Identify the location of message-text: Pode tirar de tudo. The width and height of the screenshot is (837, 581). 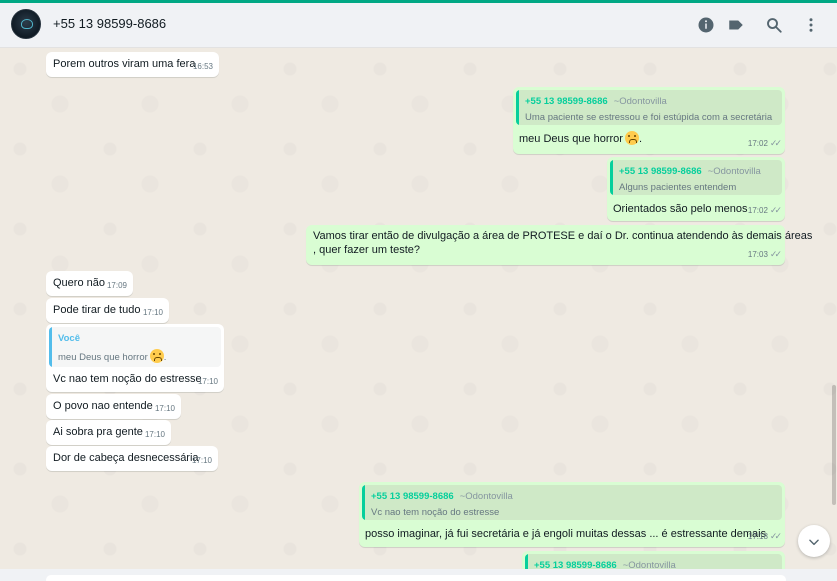
(97, 310).